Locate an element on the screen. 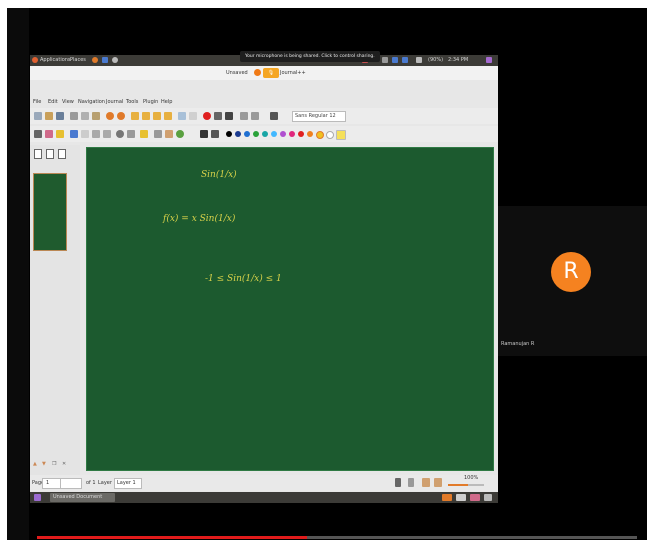 This screenshot has height=548, width=649. bluetooth-icon is located at coordinates (405, 60).